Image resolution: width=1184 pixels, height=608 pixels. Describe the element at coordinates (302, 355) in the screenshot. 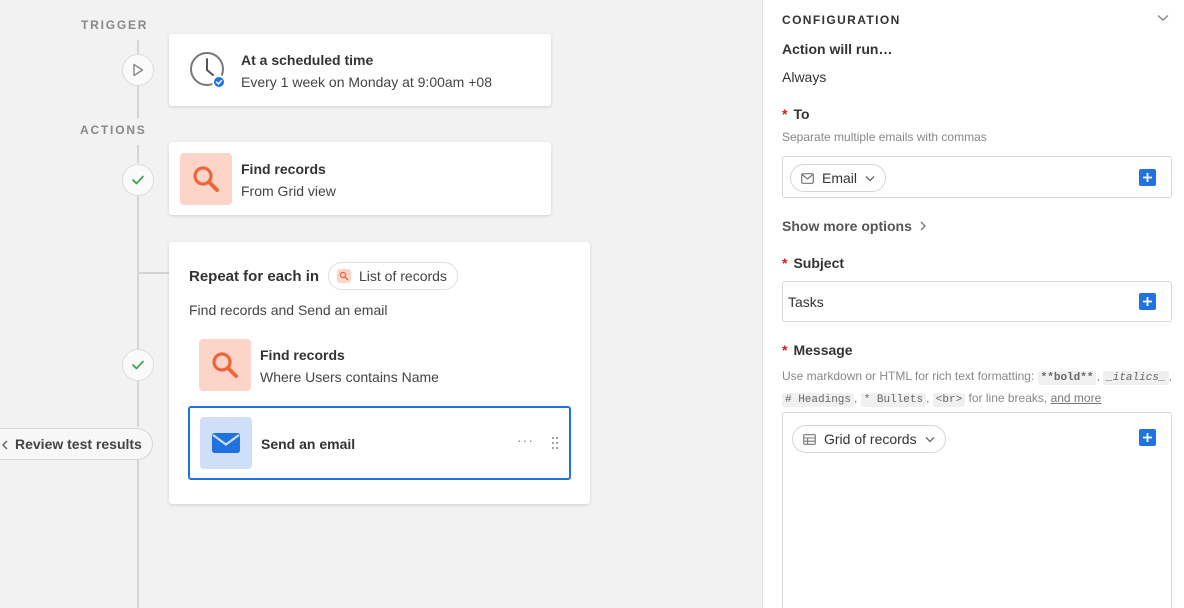

I see `nested-find-title: Find records` at that location.